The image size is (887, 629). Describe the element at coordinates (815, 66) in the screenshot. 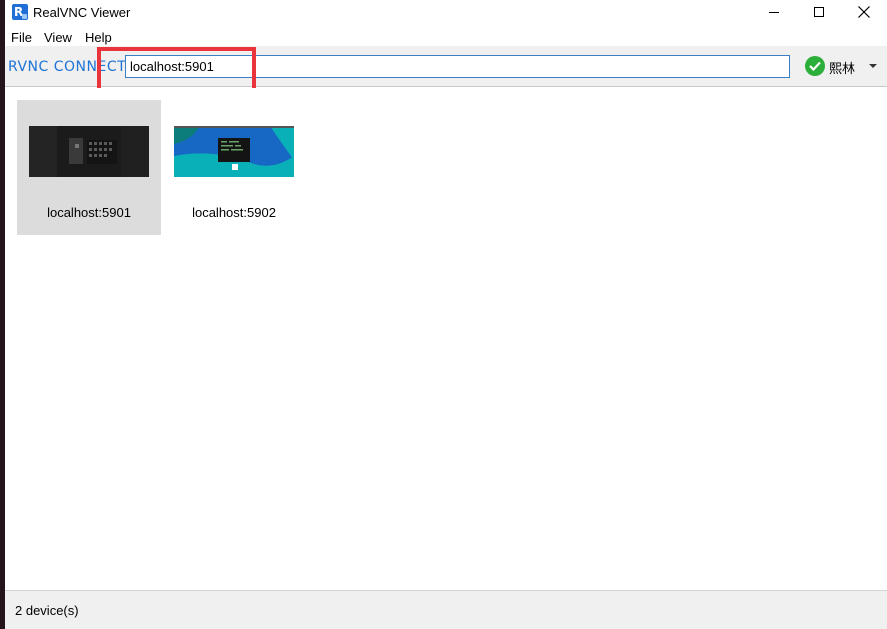

I see `green-check-icon` at that location.